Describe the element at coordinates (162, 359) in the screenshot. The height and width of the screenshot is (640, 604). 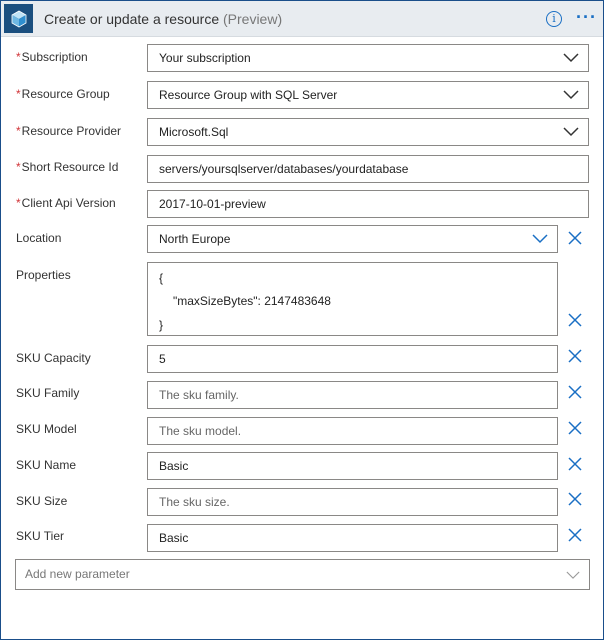
I see `sku-capacity-value: 5` at that location.